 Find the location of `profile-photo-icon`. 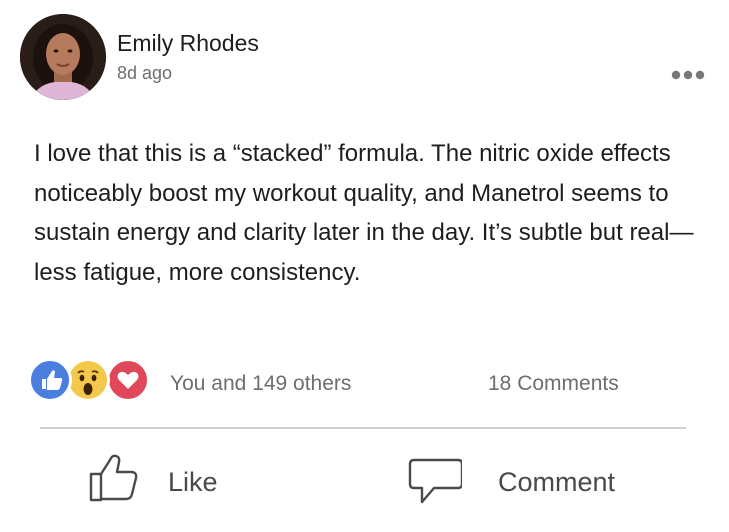

profile-photo-icon is located at coordinates (63, 57).